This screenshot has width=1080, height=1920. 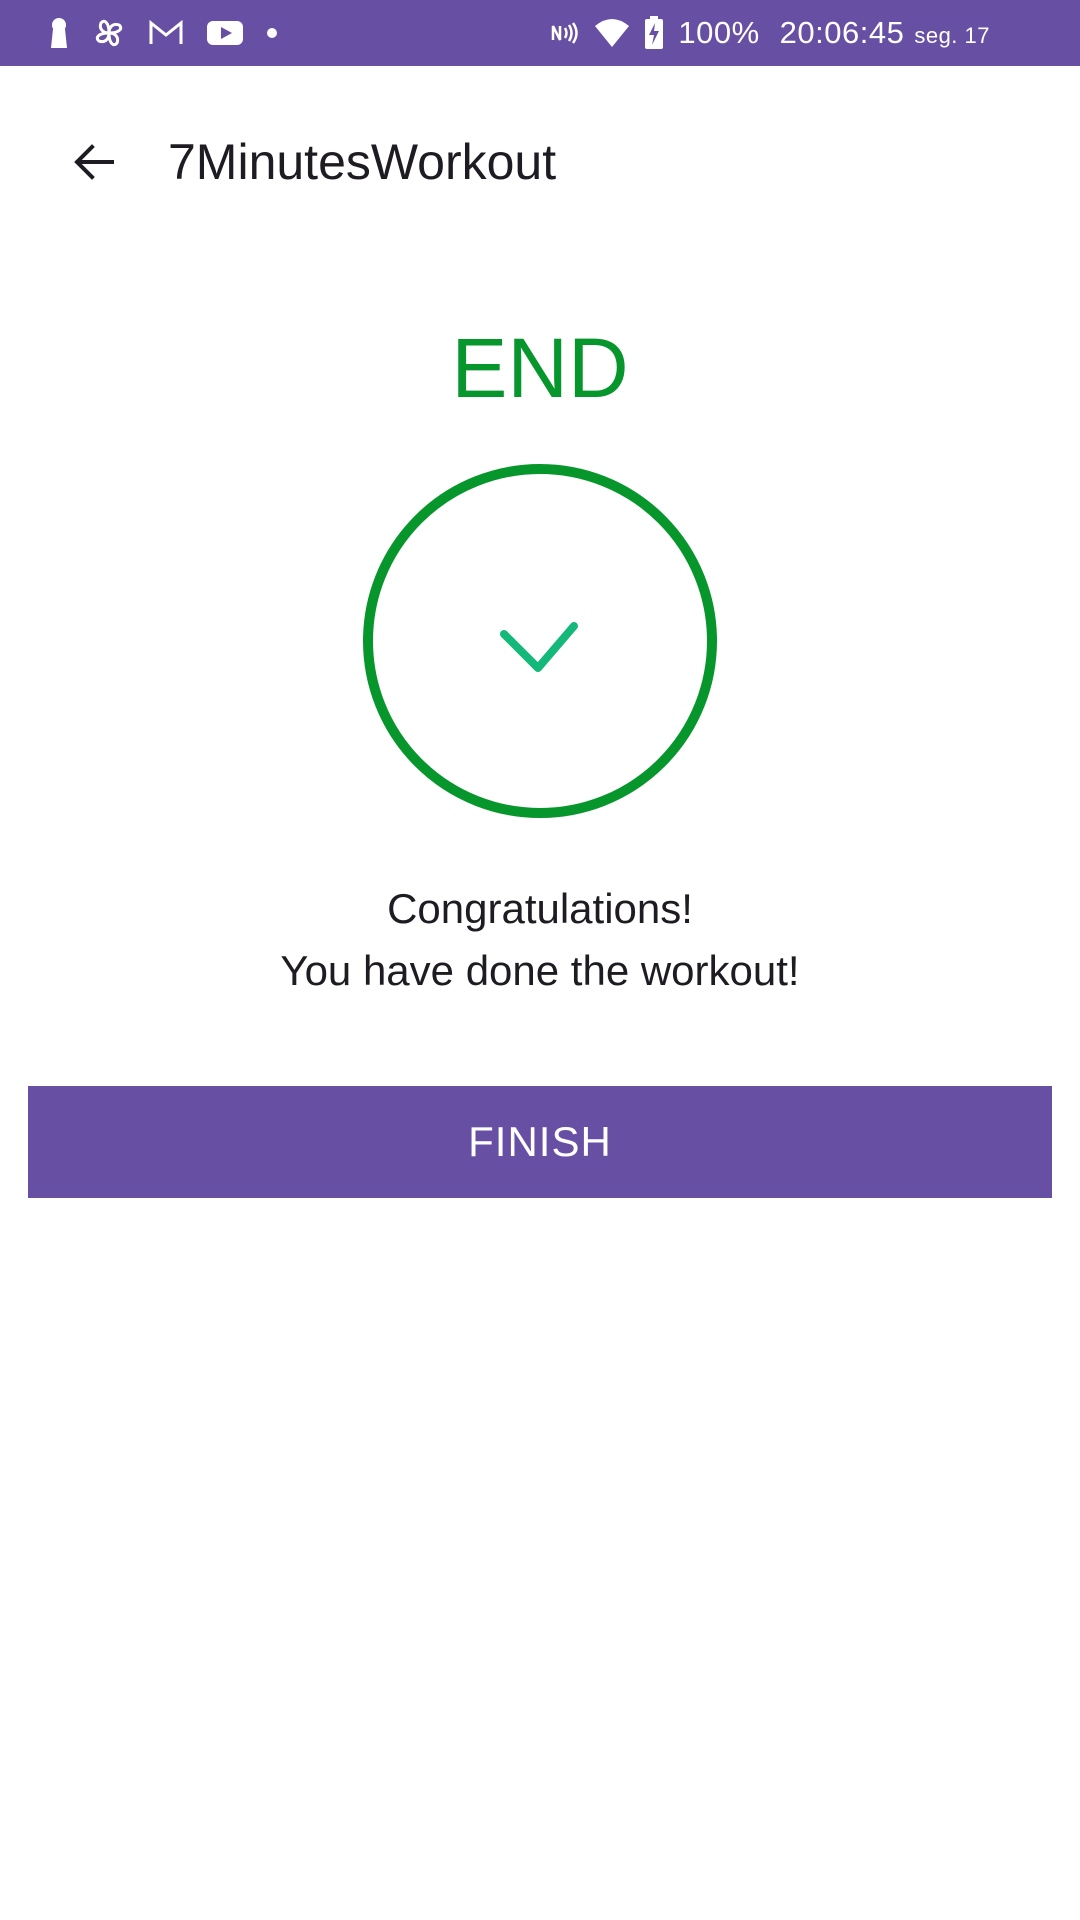 I want to click on app-bar: 7MinutesWorkout, so click(x=540, y=161).